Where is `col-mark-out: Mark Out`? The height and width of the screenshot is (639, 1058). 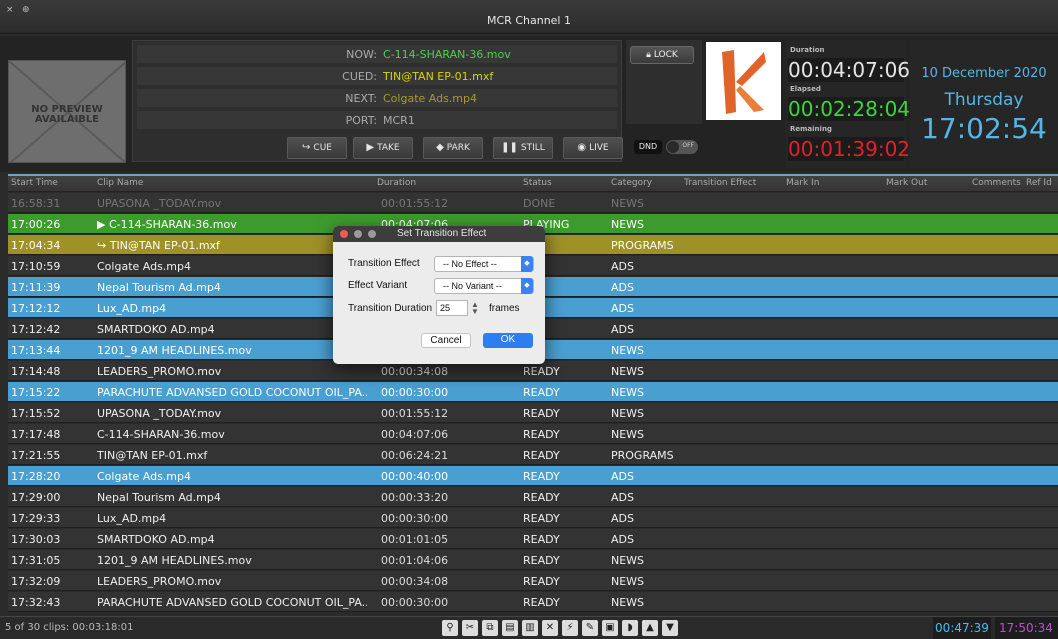
col-mark-out: Mark Out is located at coordinates (906, 183).